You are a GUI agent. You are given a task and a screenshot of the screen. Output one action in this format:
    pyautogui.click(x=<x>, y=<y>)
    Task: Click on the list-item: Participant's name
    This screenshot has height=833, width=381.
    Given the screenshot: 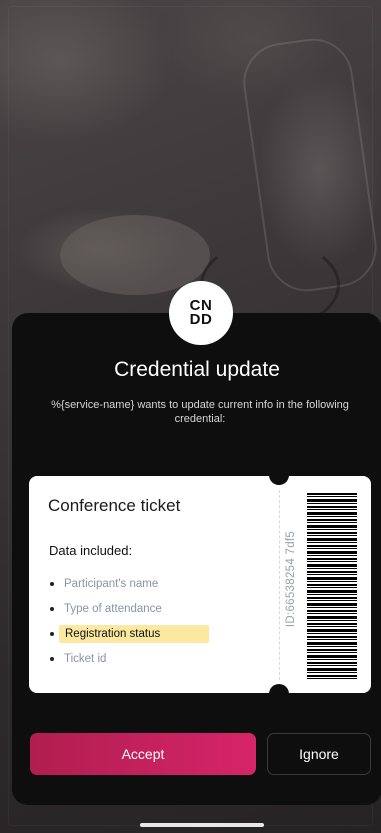 What is the action you would take?
    pyautogui.click(x=147, y=583)
    